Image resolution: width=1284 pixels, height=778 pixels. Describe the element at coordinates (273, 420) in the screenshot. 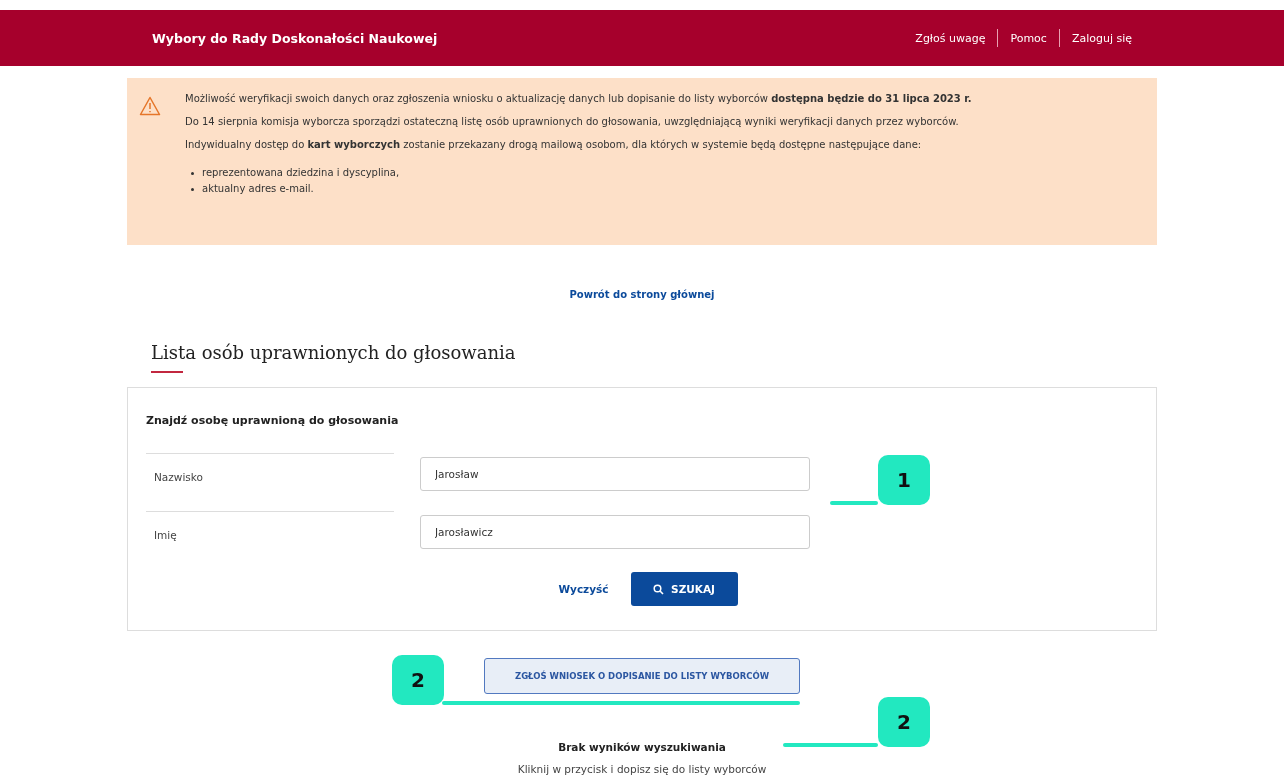

I see `search-title: Znajdź osobę uprawnioną do głosowania` at that location.